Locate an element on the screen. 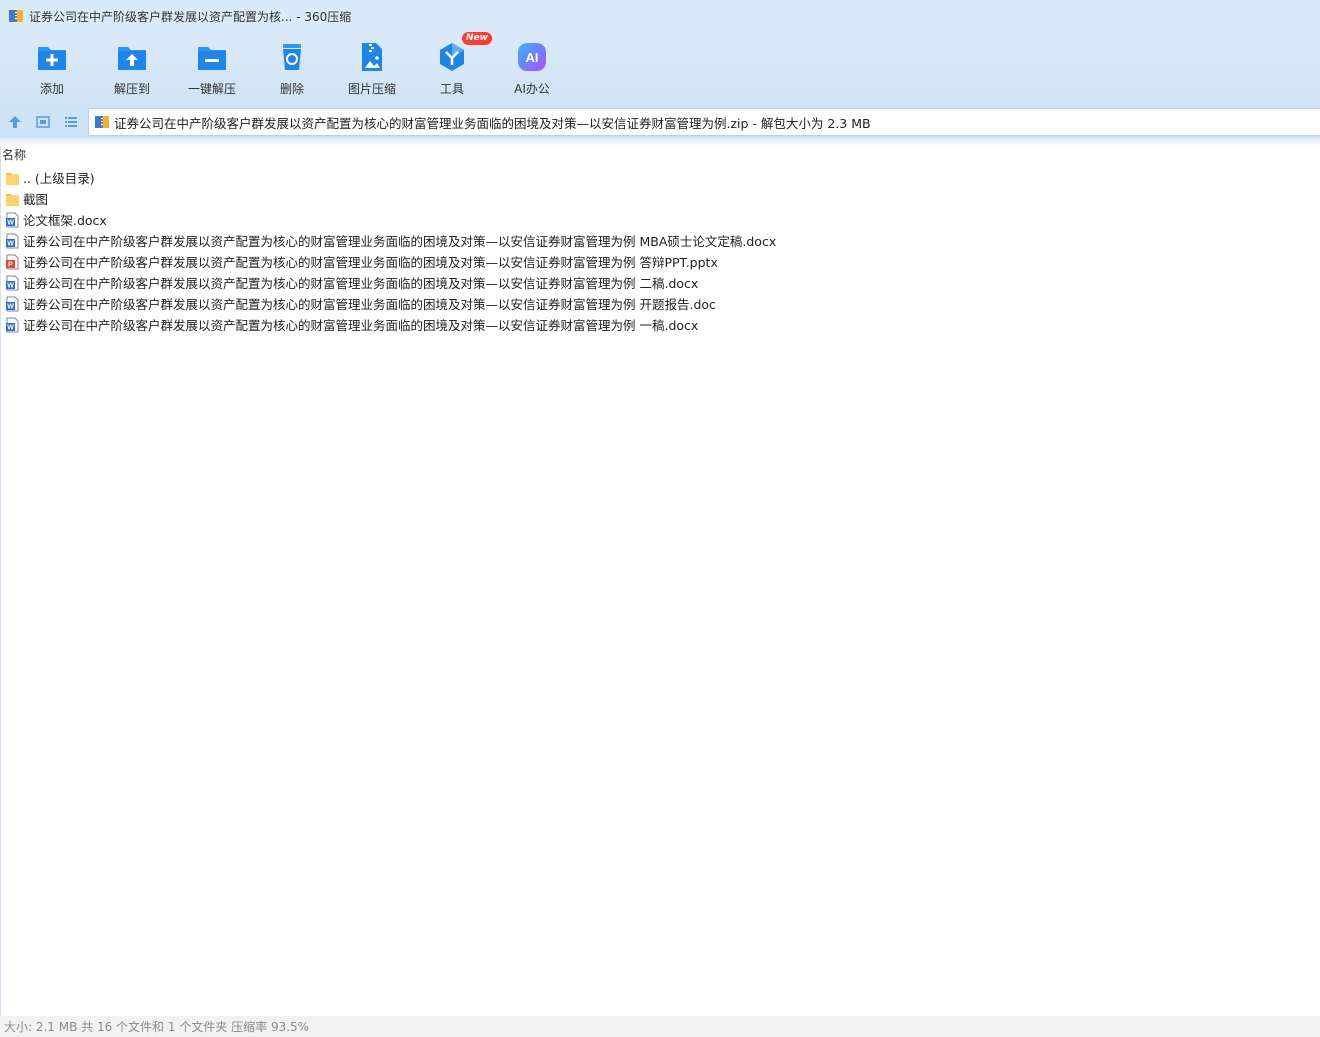  tools-button: New 工具 is located at coordinates (452, 69).